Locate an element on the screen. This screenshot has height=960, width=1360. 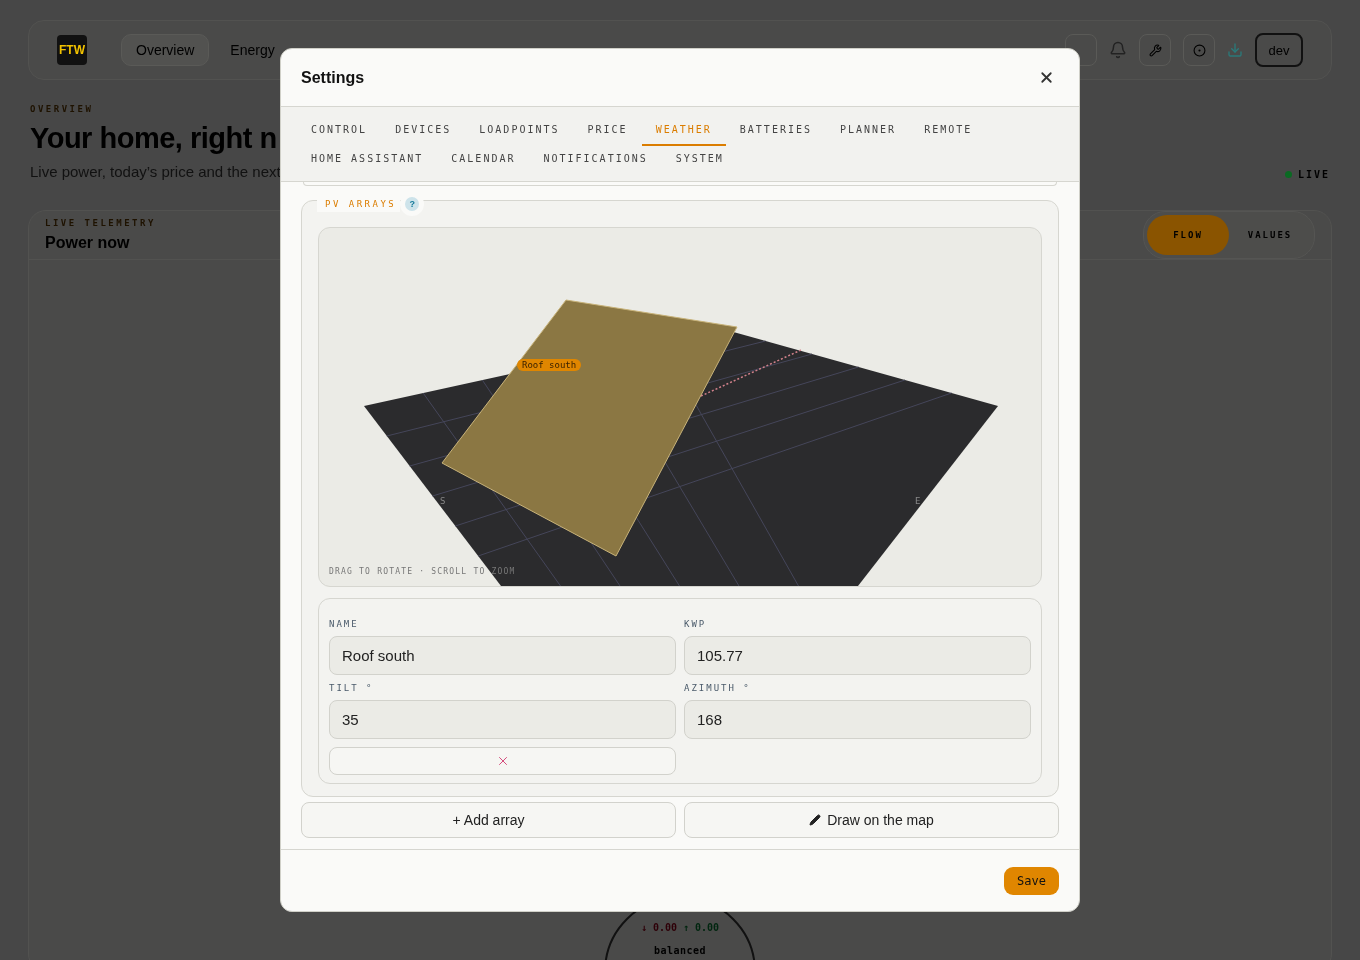
settings-tab: REMOTE is located at coordinates (948, 132).